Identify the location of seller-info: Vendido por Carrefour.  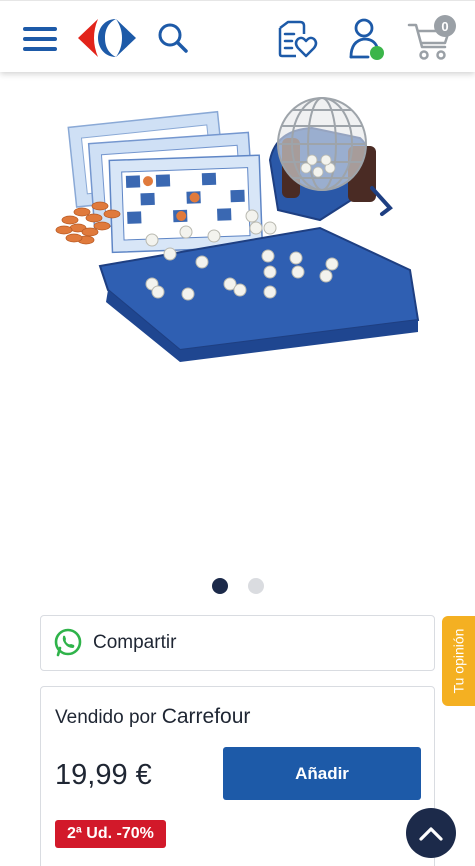
(152, 717).